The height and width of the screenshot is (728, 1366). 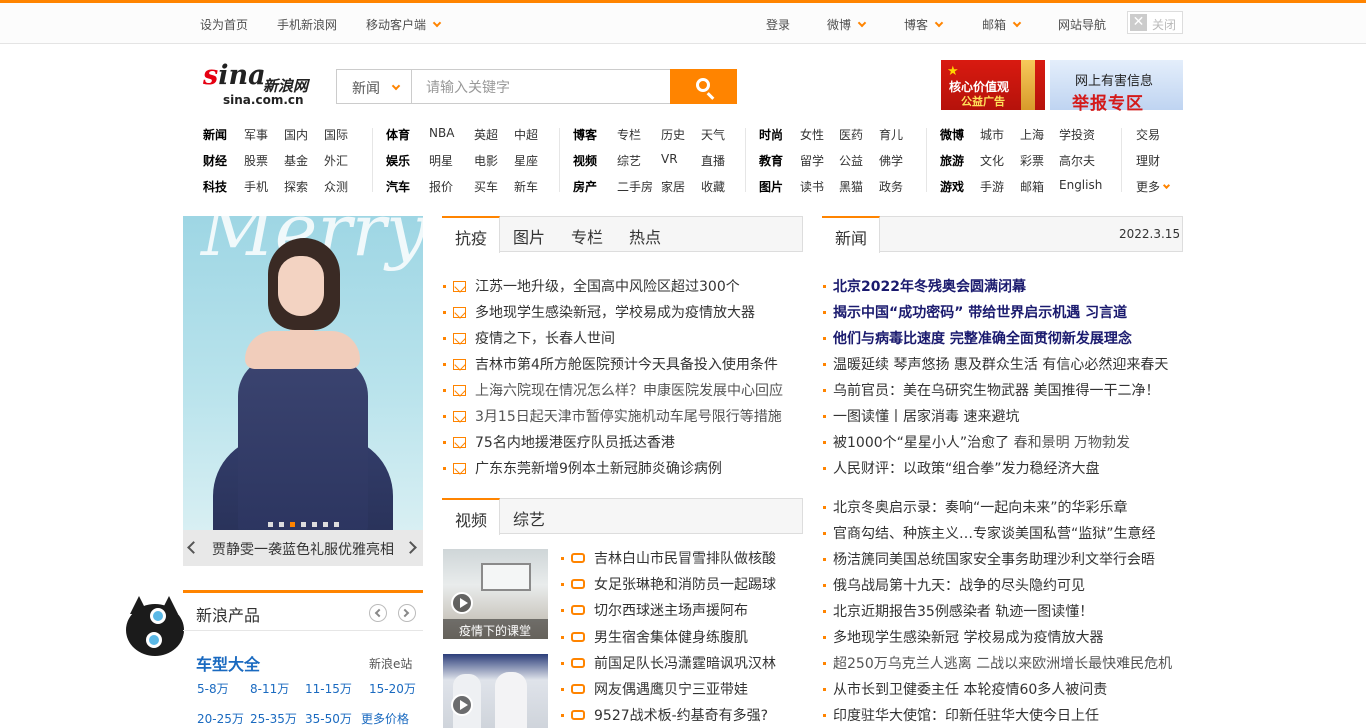 I want to click on nav-channel-link: 收藏, so click(x=713, y=186).